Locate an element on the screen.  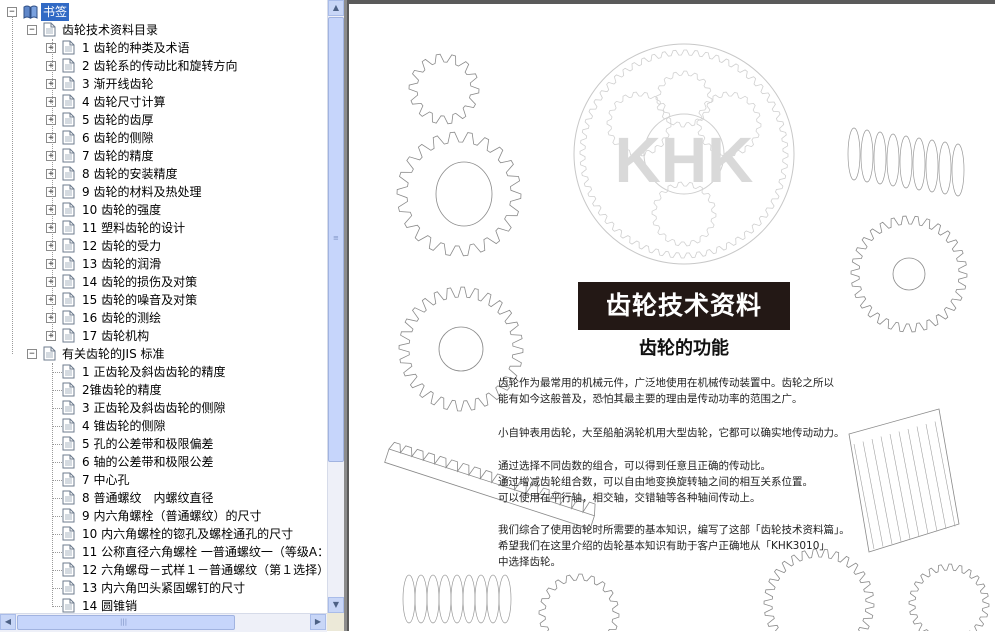
bookmark-item: 5 孔的公差带和极限偏差 is located at coordinates (163, 444).